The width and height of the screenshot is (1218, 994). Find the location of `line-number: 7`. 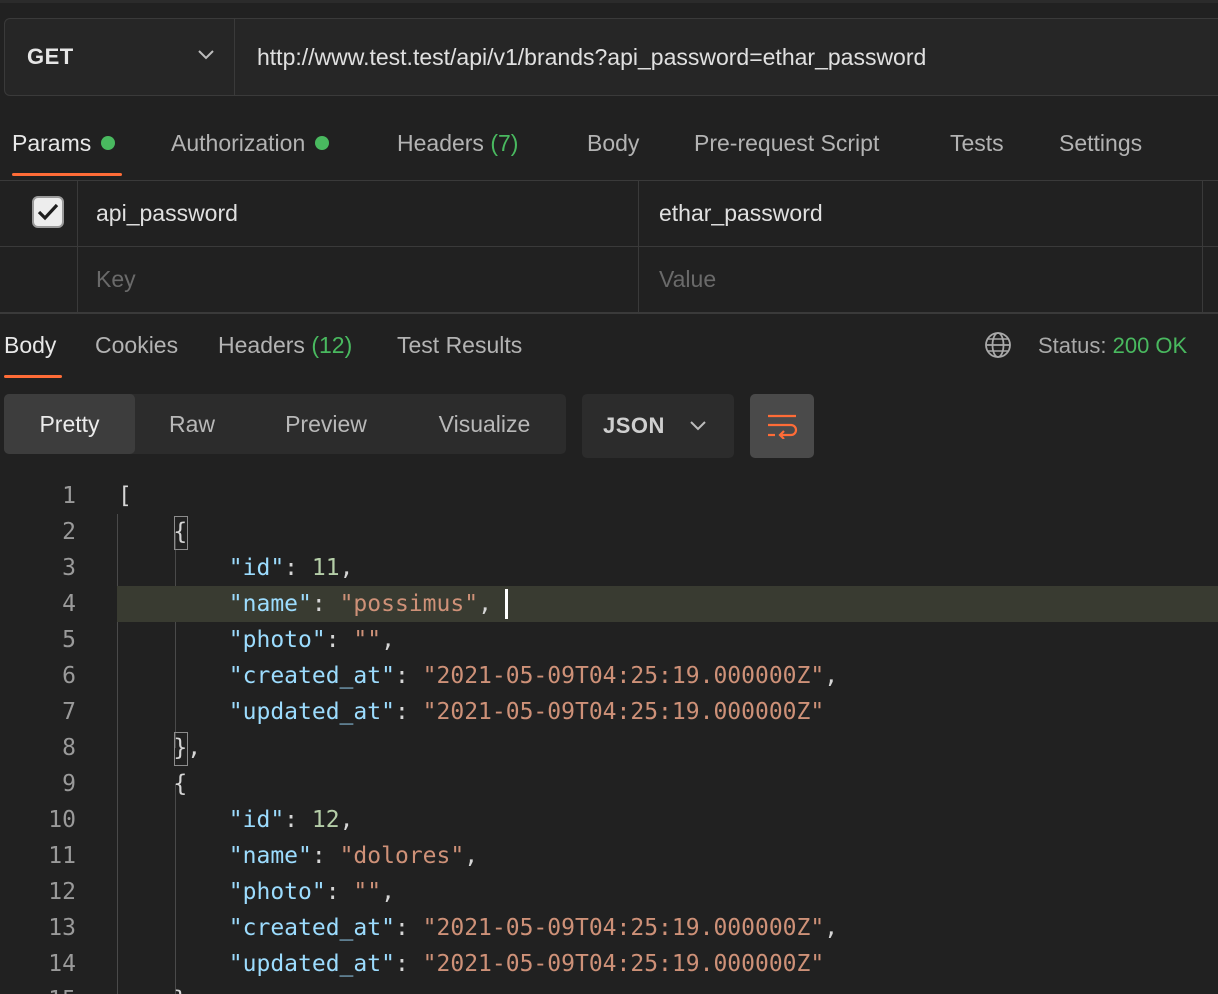

line-number: 7 is located at coordinates (69, 712).